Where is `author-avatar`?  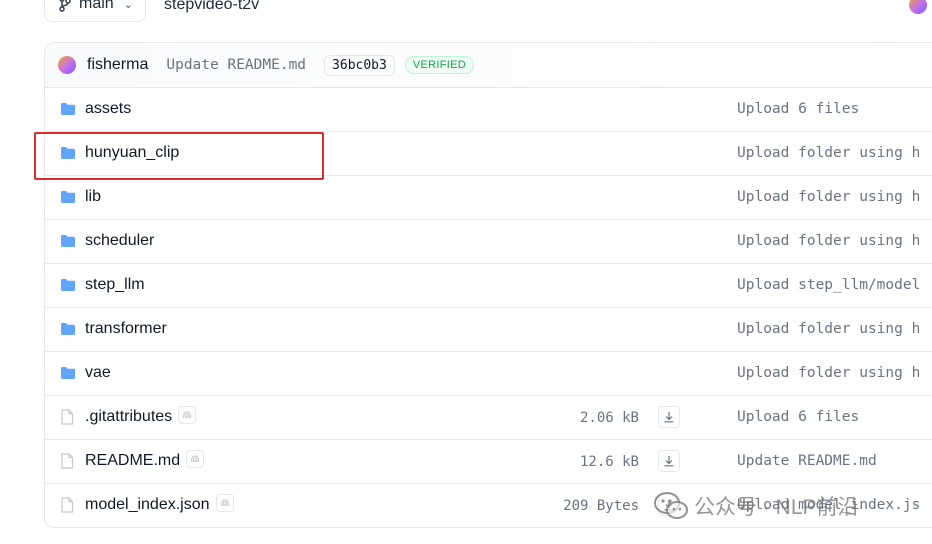
author-avatar is located at coordinates (67, 65).